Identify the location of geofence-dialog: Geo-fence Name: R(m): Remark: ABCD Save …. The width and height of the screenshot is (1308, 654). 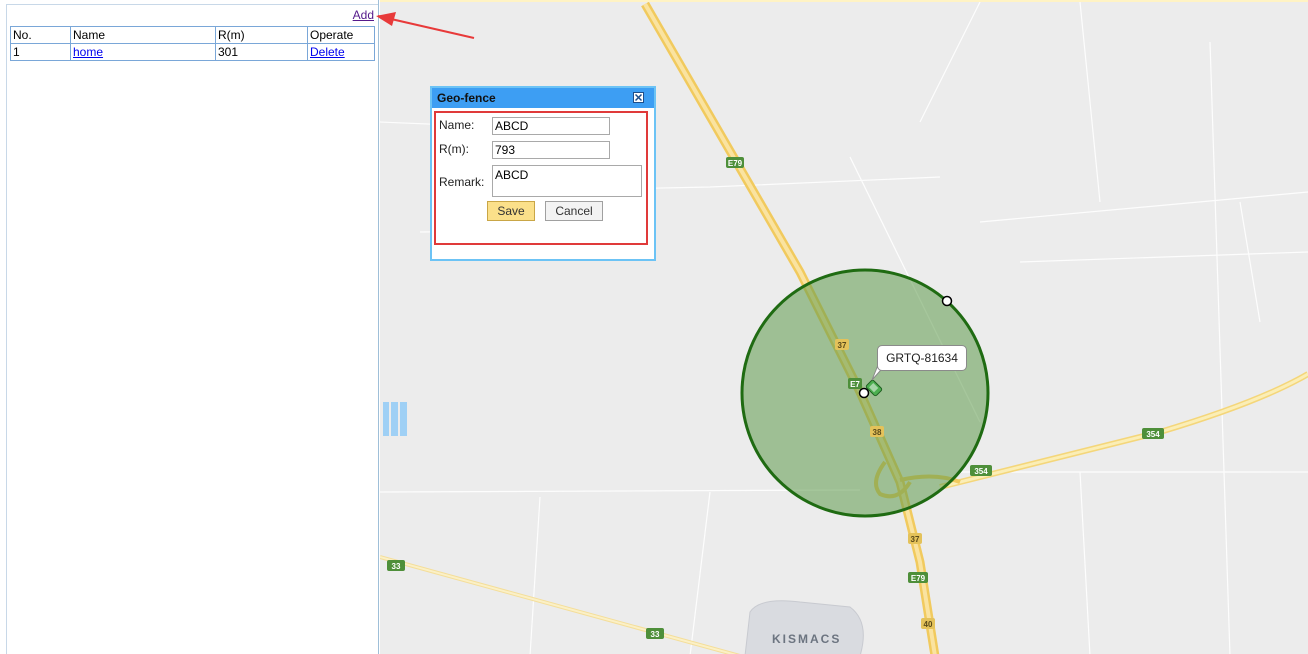
(543, 173).